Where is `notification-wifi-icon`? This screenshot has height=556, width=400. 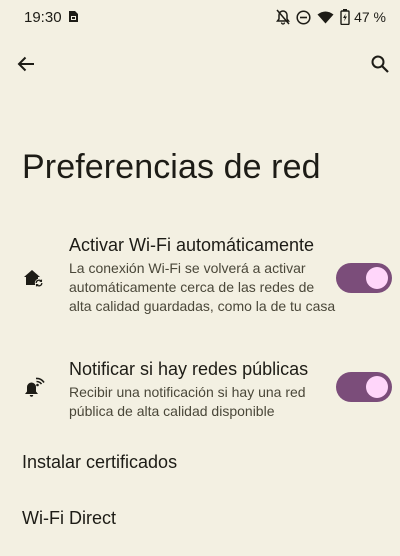 notification-wifi-icon is located at coordinates (35, 387).